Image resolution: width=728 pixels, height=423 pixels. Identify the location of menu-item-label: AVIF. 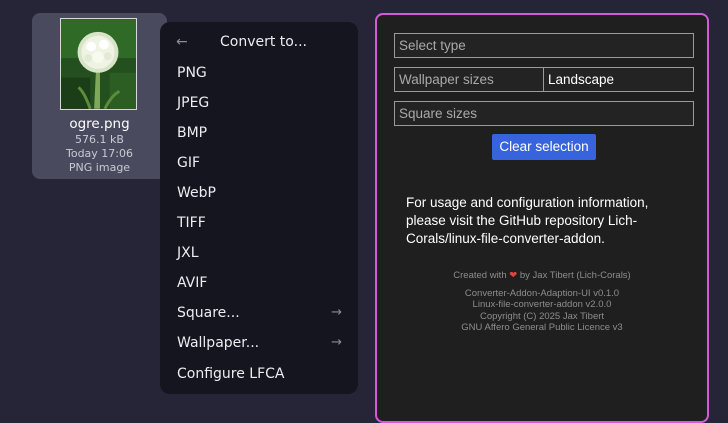
(192, 283).